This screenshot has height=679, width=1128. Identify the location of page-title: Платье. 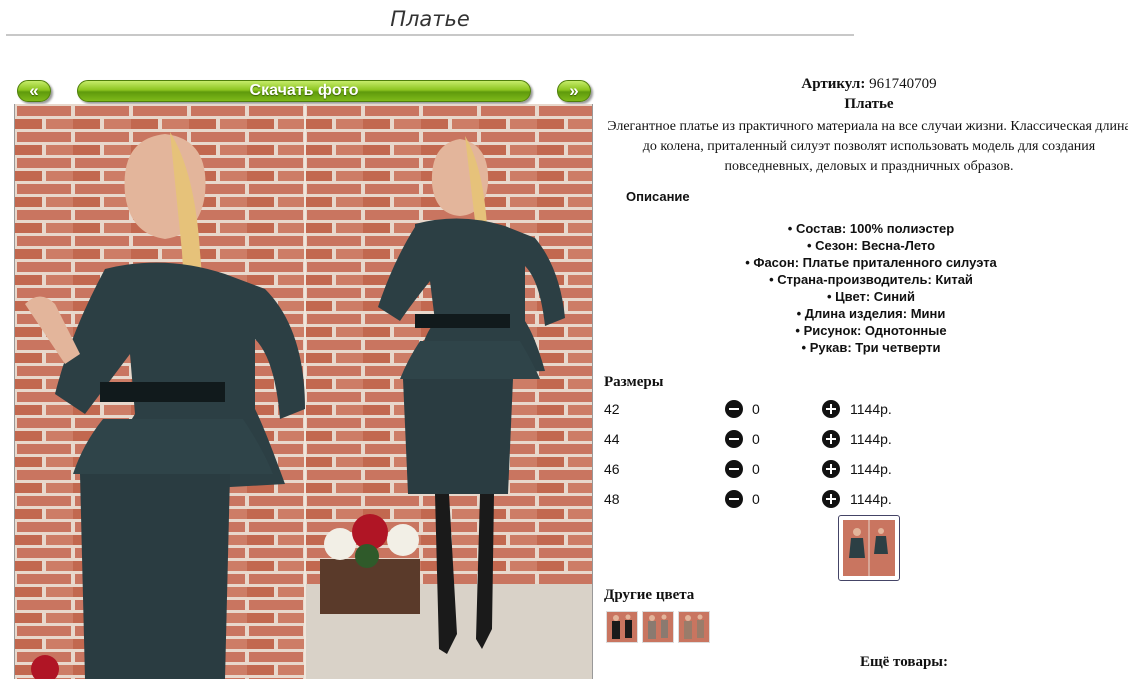
(430, 21).